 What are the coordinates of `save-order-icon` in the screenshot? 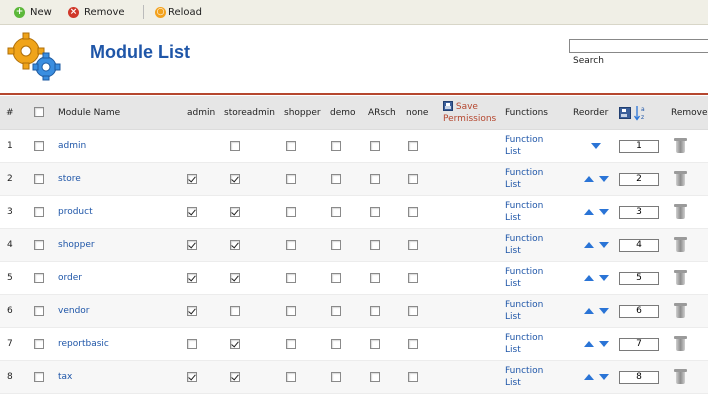 It's located at (625, 112).